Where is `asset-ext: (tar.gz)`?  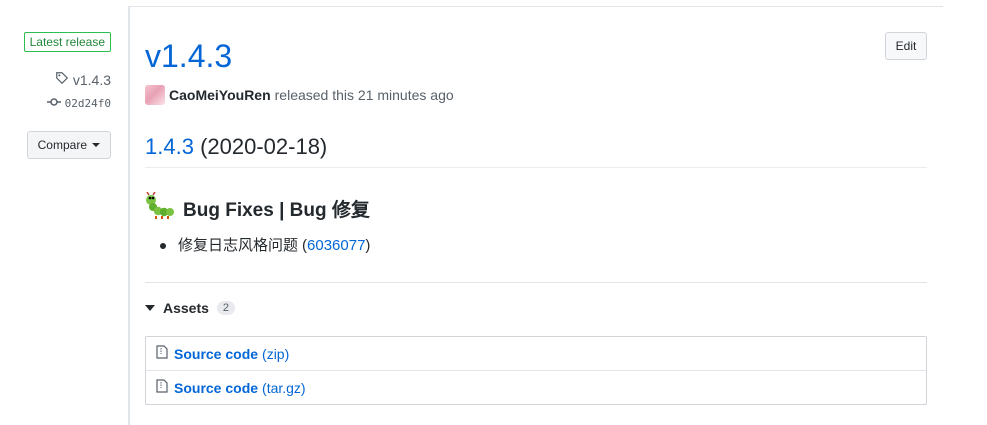 asset-ext: (tar.gz) is located at coordinates (284, 388).